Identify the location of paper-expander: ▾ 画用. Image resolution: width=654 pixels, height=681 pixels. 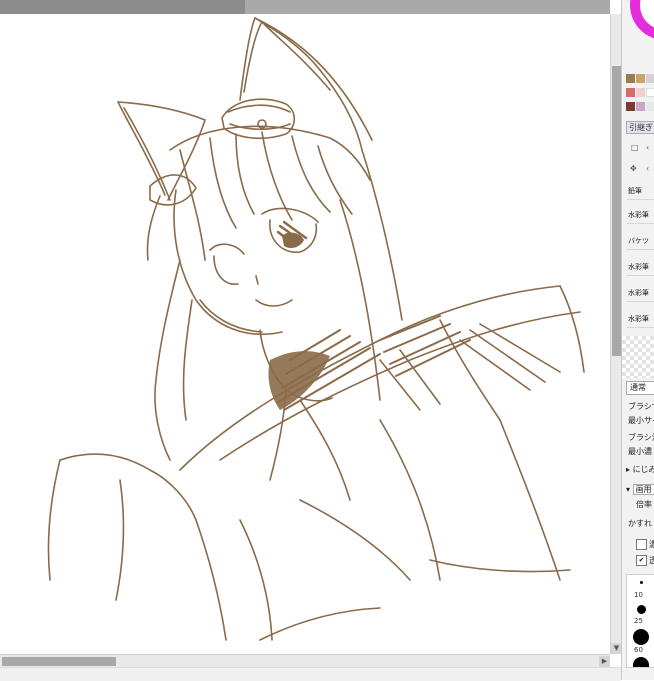
(640, 489).